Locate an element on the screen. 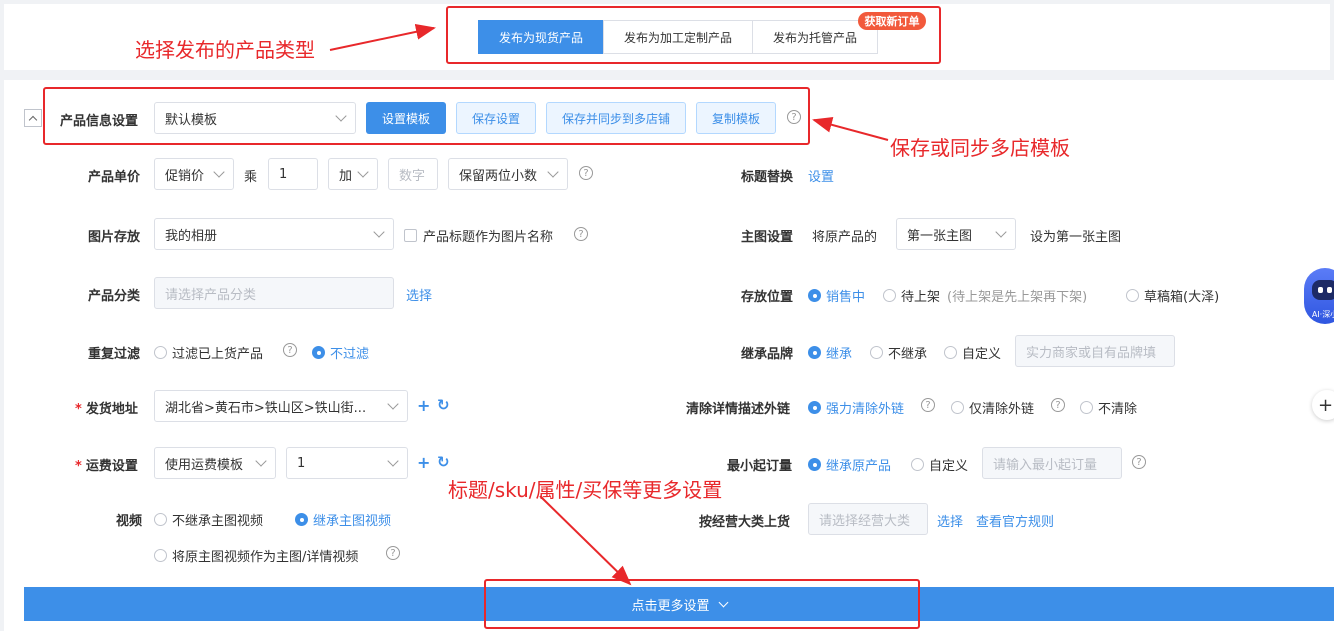 The image size is (1334, 631). price-type-select: 促销价 is located at coordinates (194, 174).